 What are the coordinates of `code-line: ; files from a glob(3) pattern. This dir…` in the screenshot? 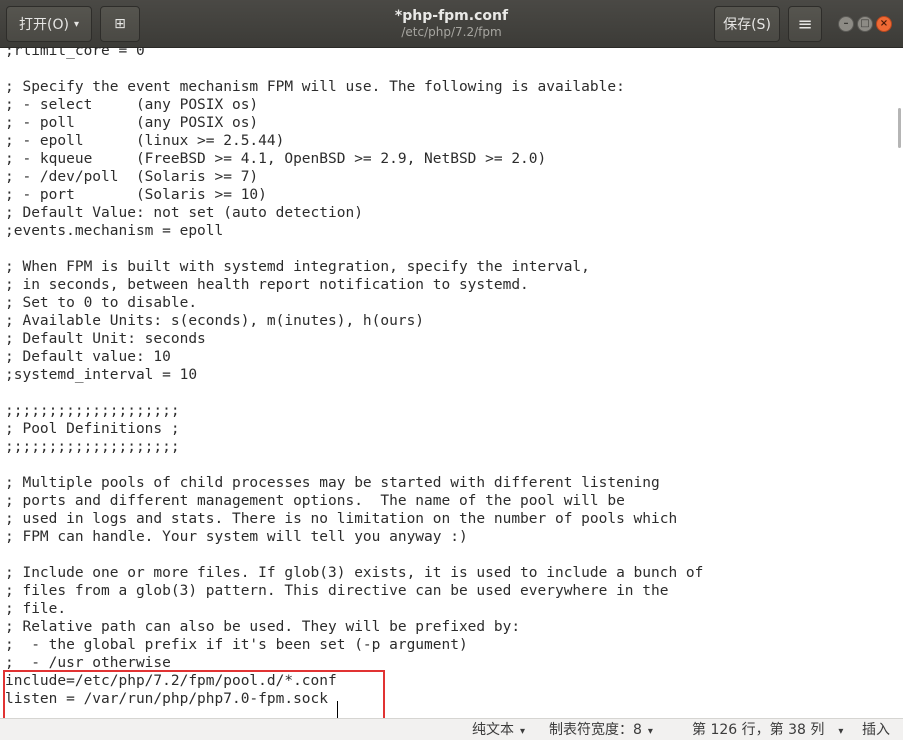 It's located at (337, 591).